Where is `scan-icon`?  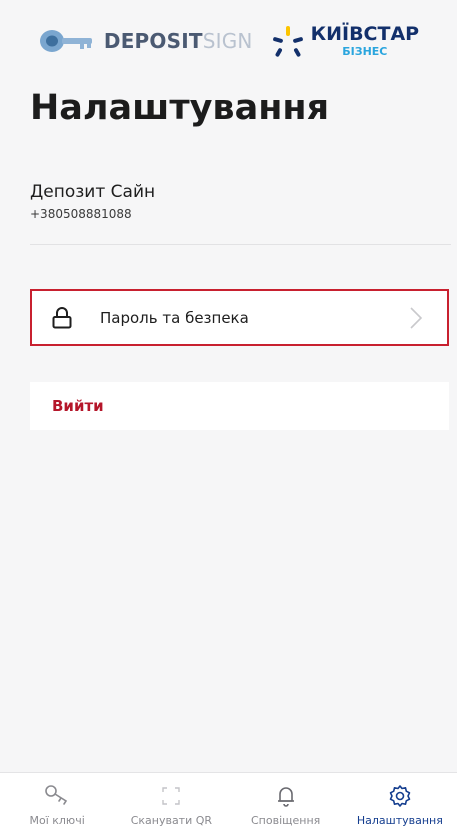
scan-icon is located at coordinates (171, 796).